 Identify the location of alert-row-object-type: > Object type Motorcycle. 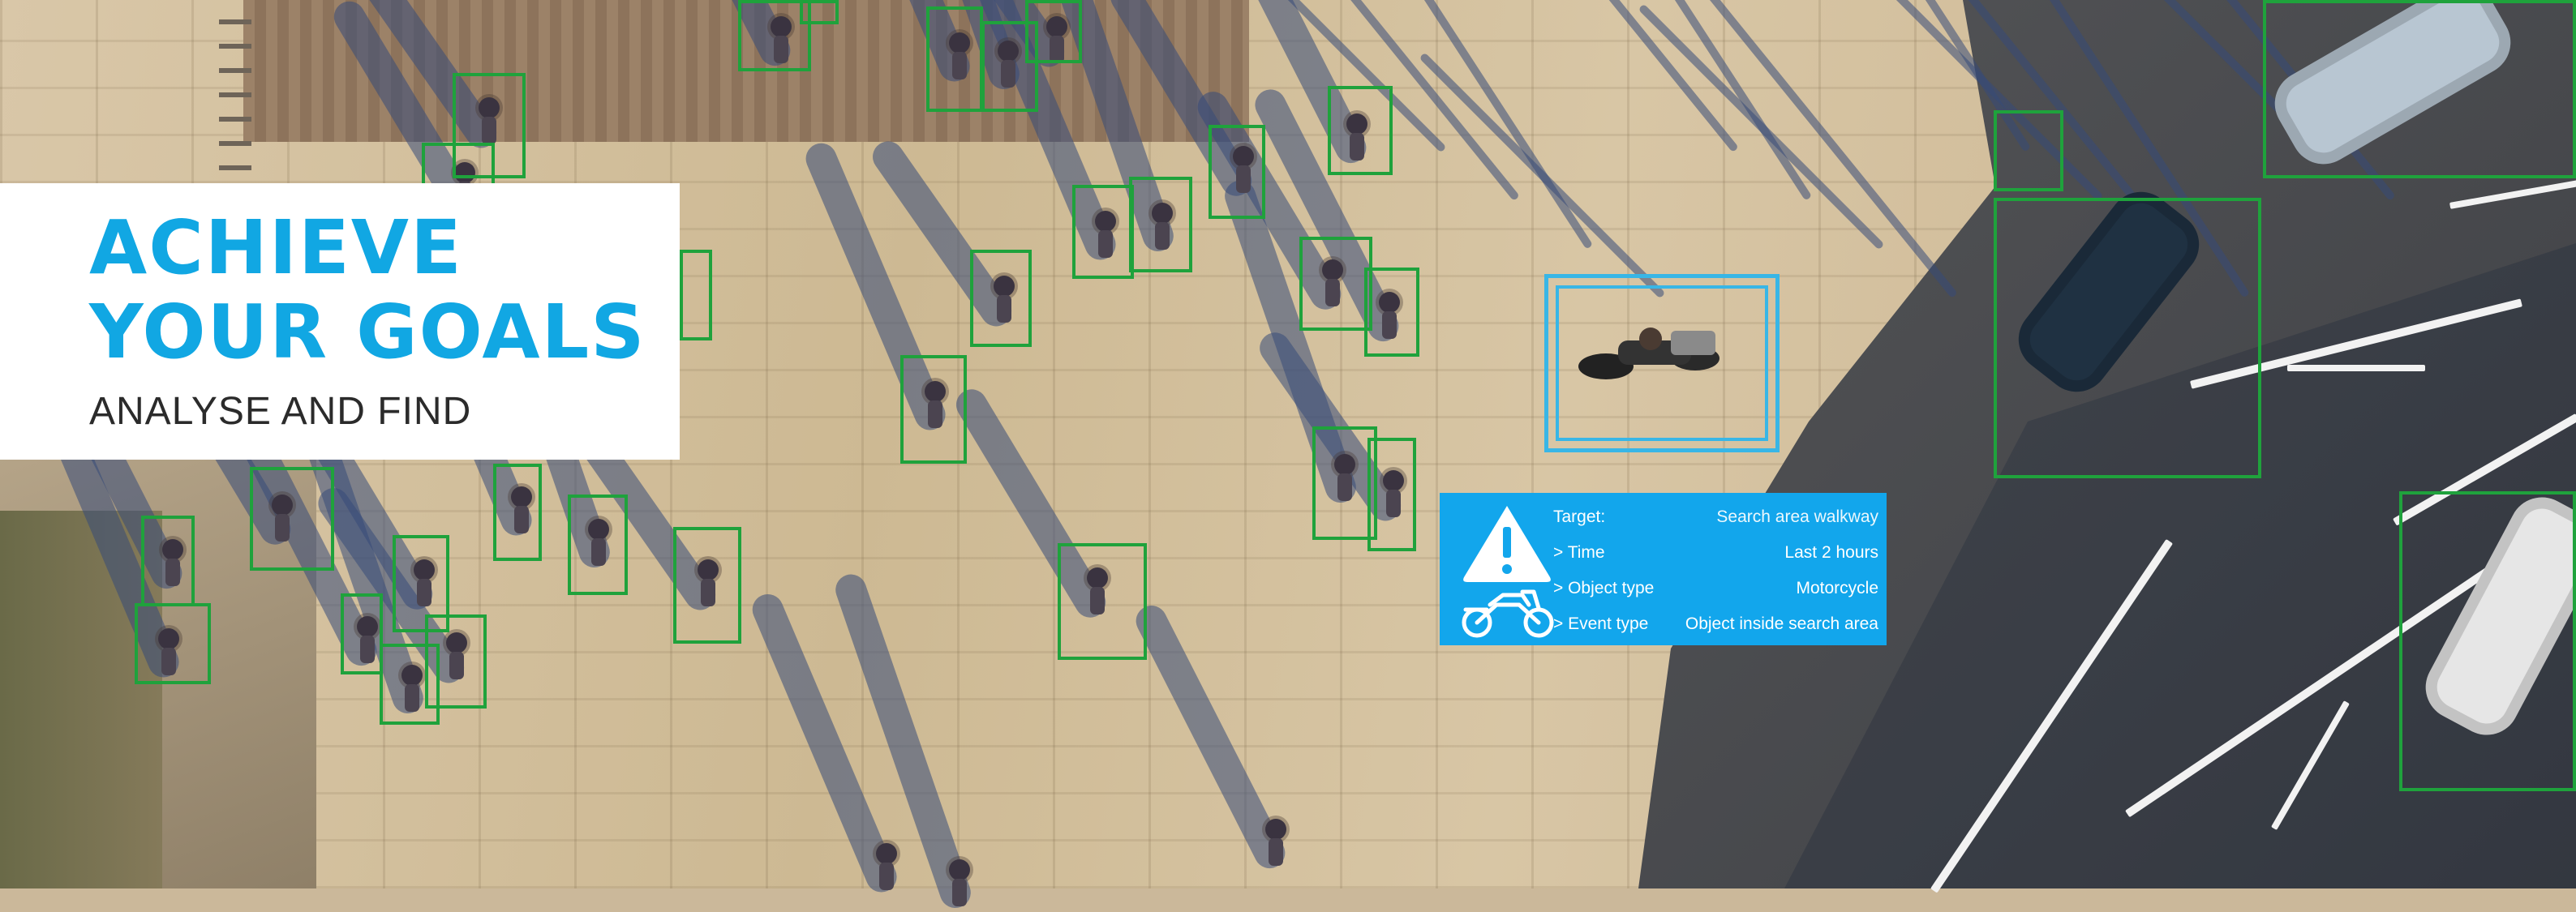
(1715, 588).